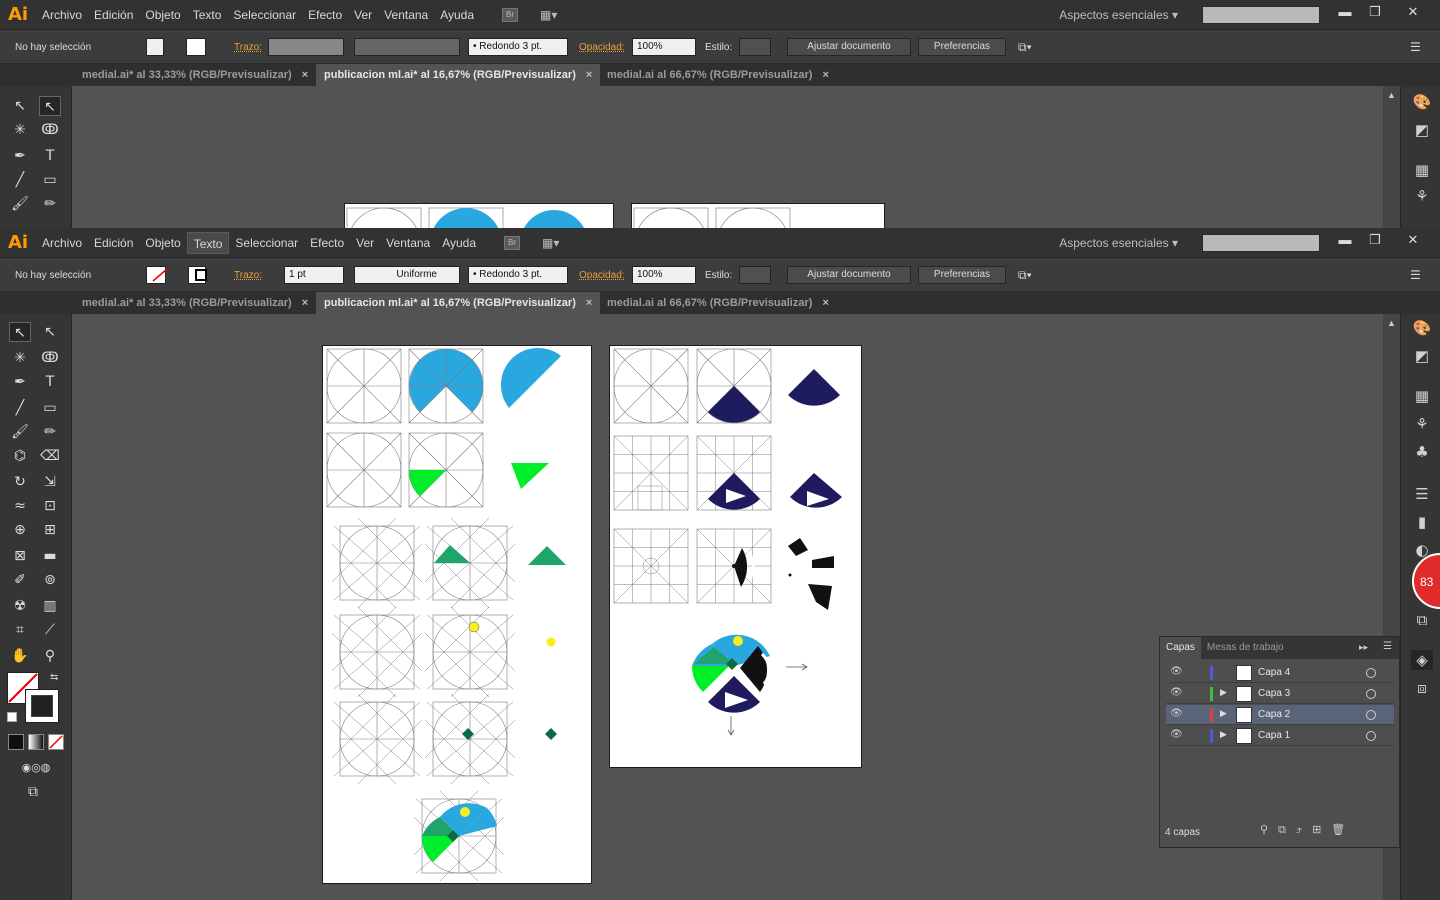  What do you see at coordinates (20, 530) in the screenshot?
I see `shape-builder-tool-icon: ⊕` at bounding box center [20, 530].